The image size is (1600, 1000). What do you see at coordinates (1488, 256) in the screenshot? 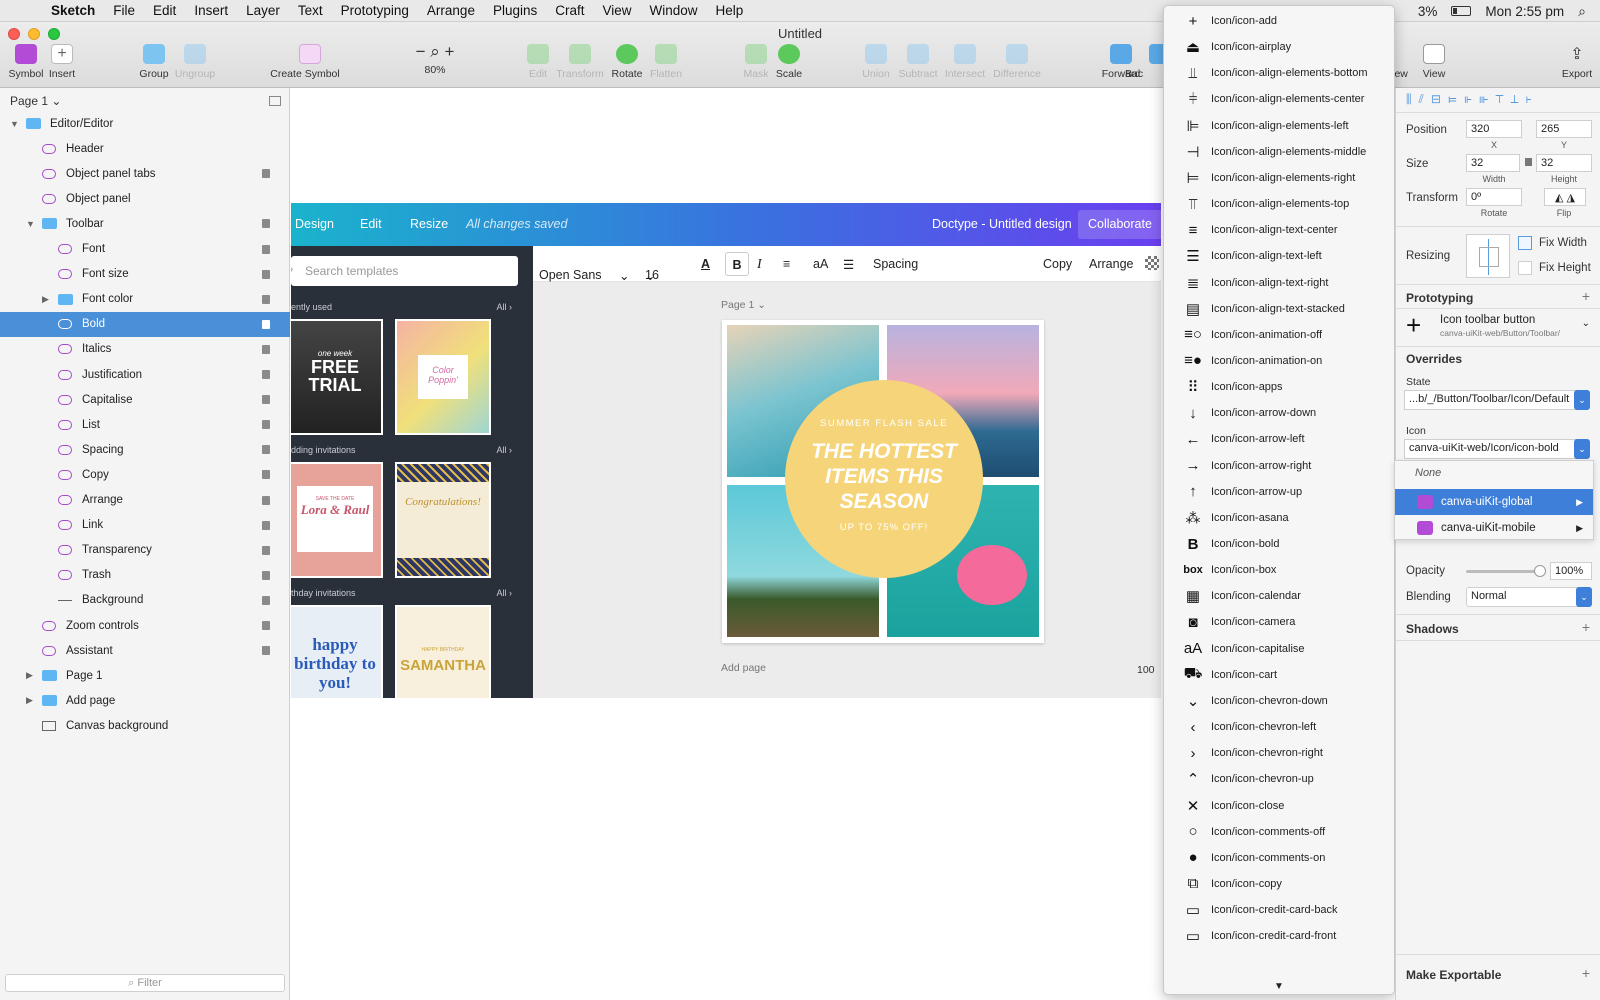
I see `resizing-constraints-widget` at bounding box center [1488, 256].